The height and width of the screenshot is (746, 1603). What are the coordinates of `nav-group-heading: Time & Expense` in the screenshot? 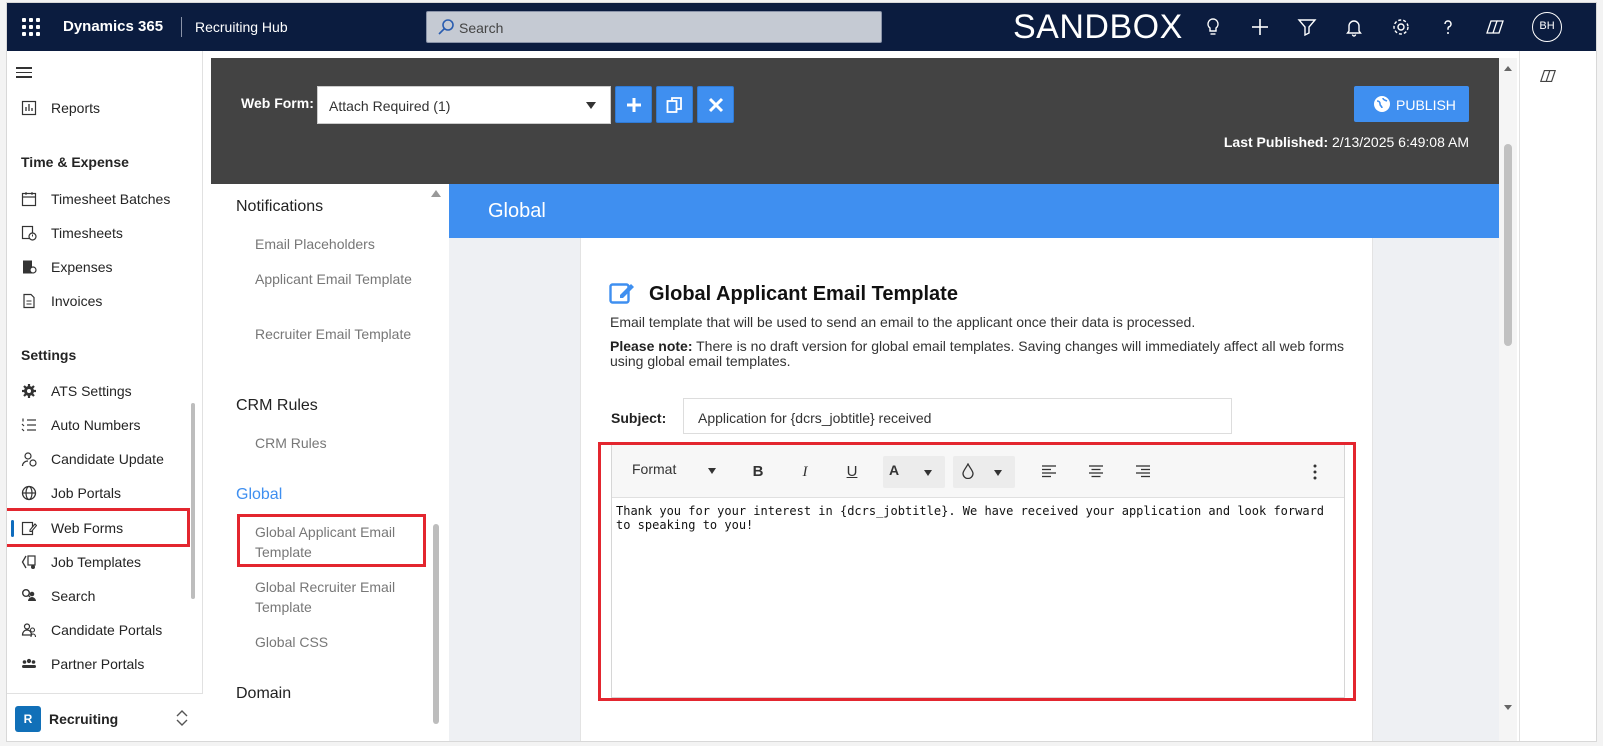 It's located at (75, 162).